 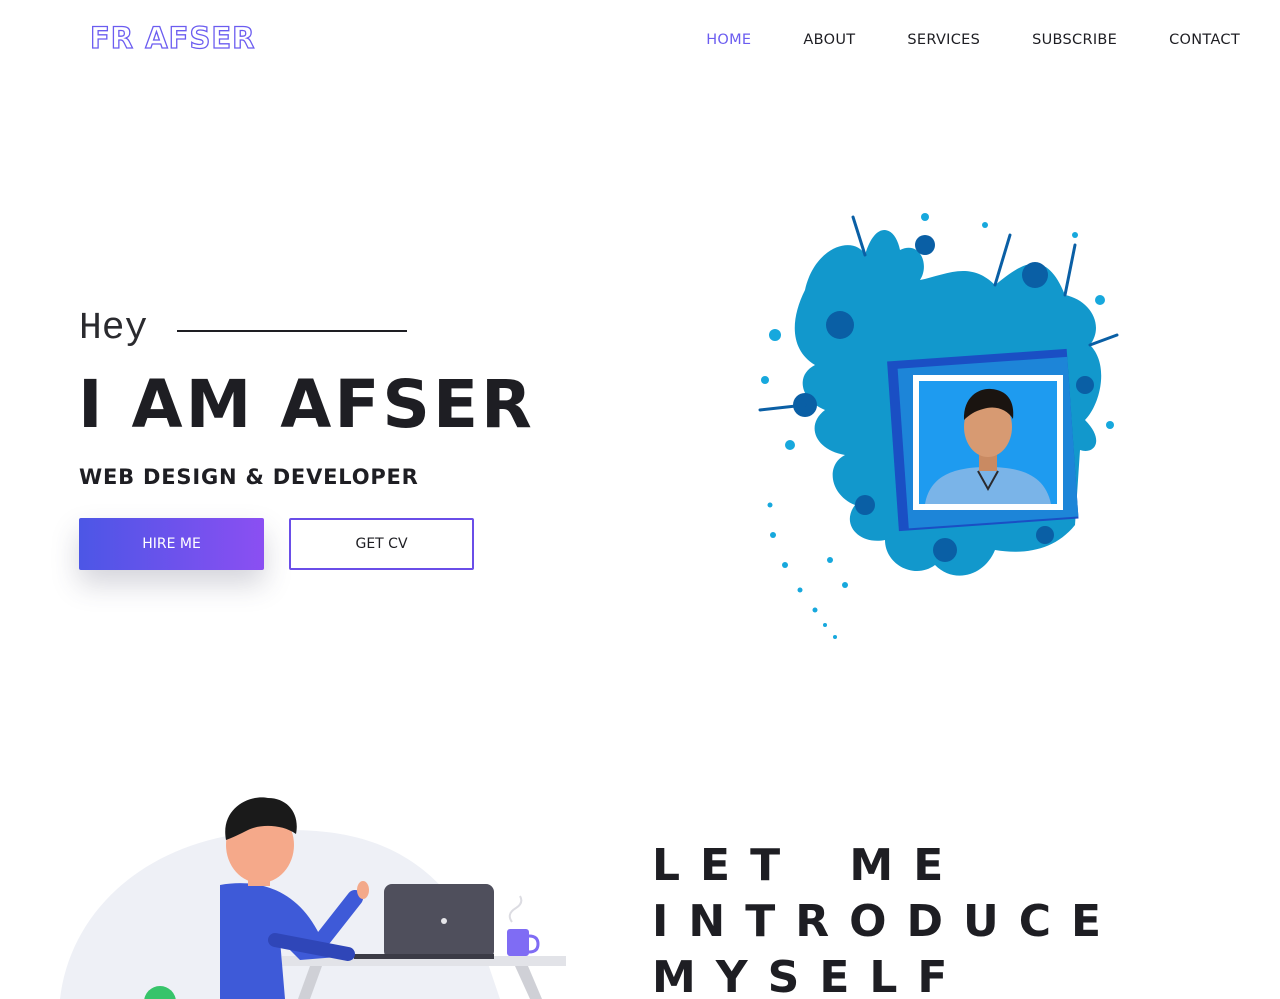 What do you see at coordinates (313, 898) in the screenshot?
I see `developer-at-desk-illustration` at bounding box center [313, 898].